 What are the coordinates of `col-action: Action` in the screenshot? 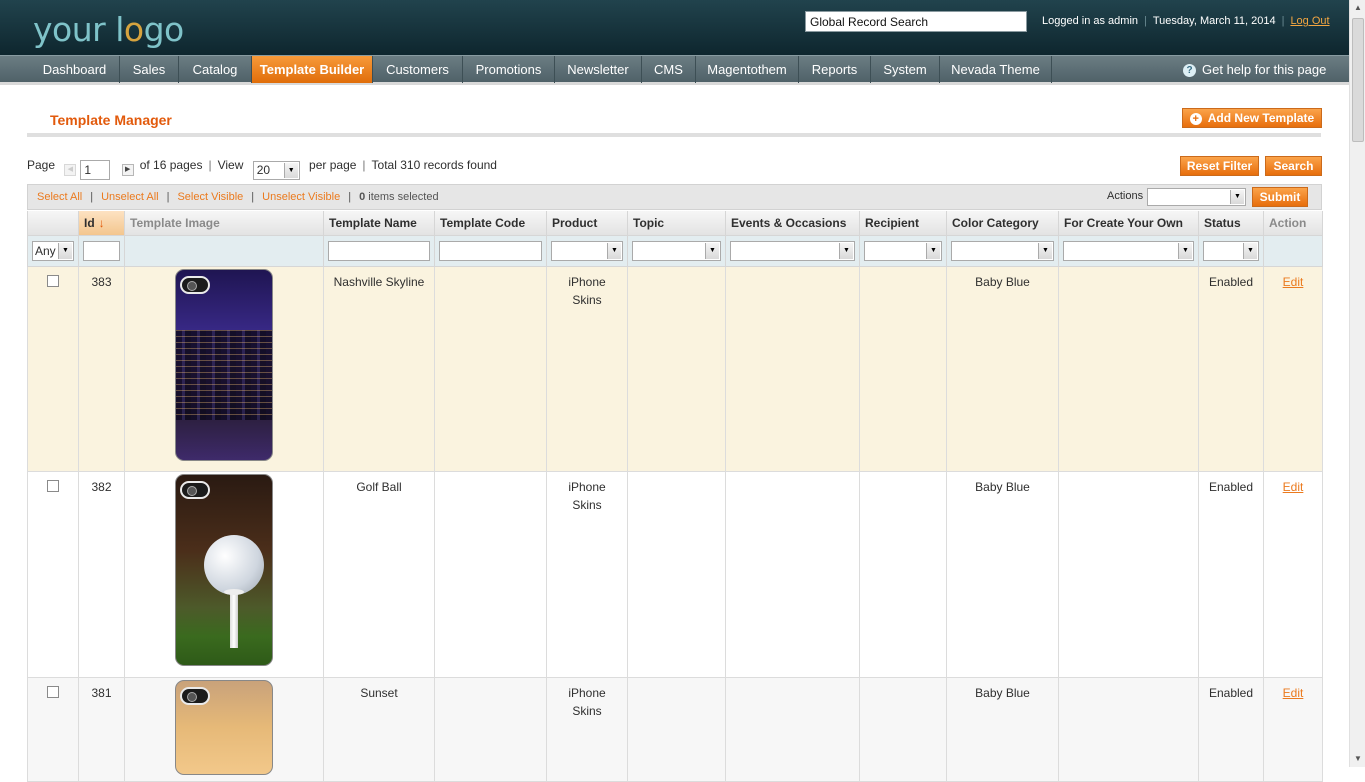 It's located at (1293, 223).